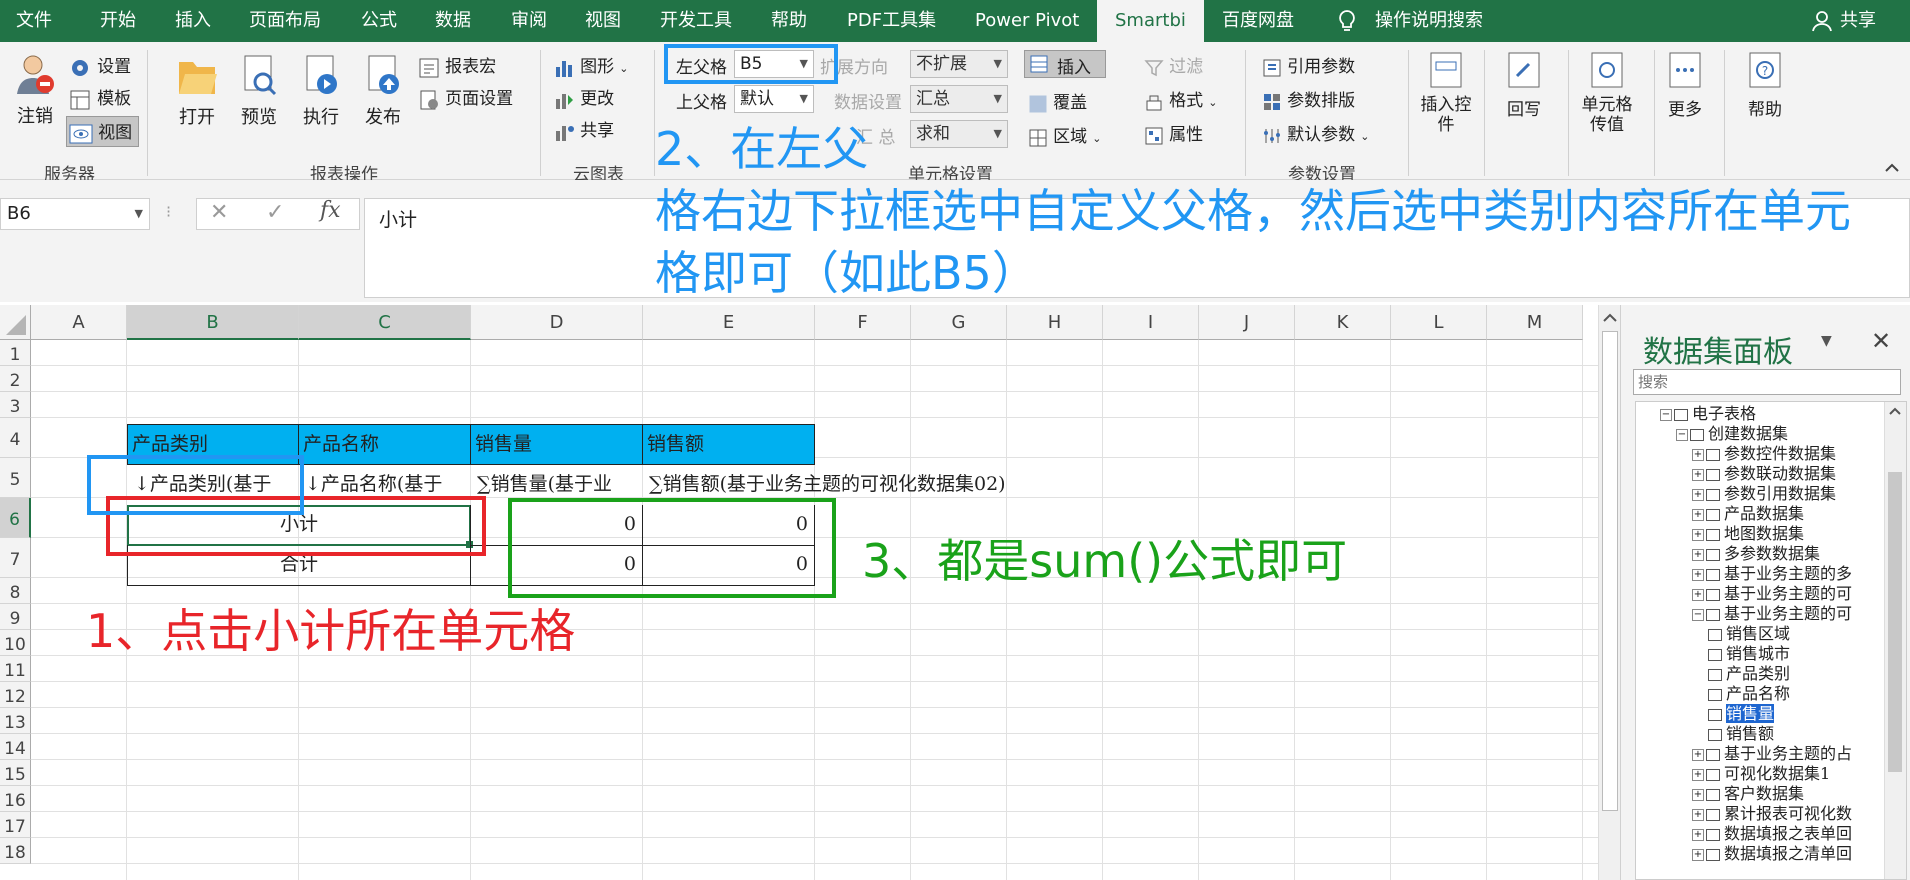  What do you see at coordinates (1764, 474) in the screenshot?
I see `tree-item: + 参数联动数据集` at bounding box center [1764, 474].